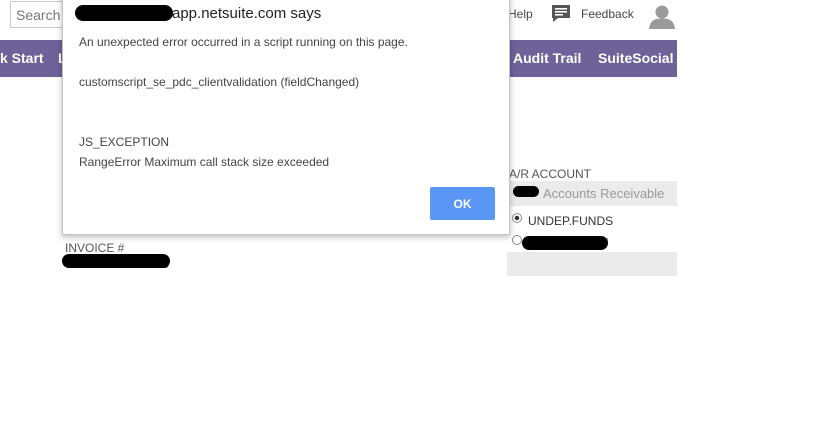 The width and height of the screenshot is (819, 430). I want to click on dialog-title: app.netsuite.com says, so click(247, 13).